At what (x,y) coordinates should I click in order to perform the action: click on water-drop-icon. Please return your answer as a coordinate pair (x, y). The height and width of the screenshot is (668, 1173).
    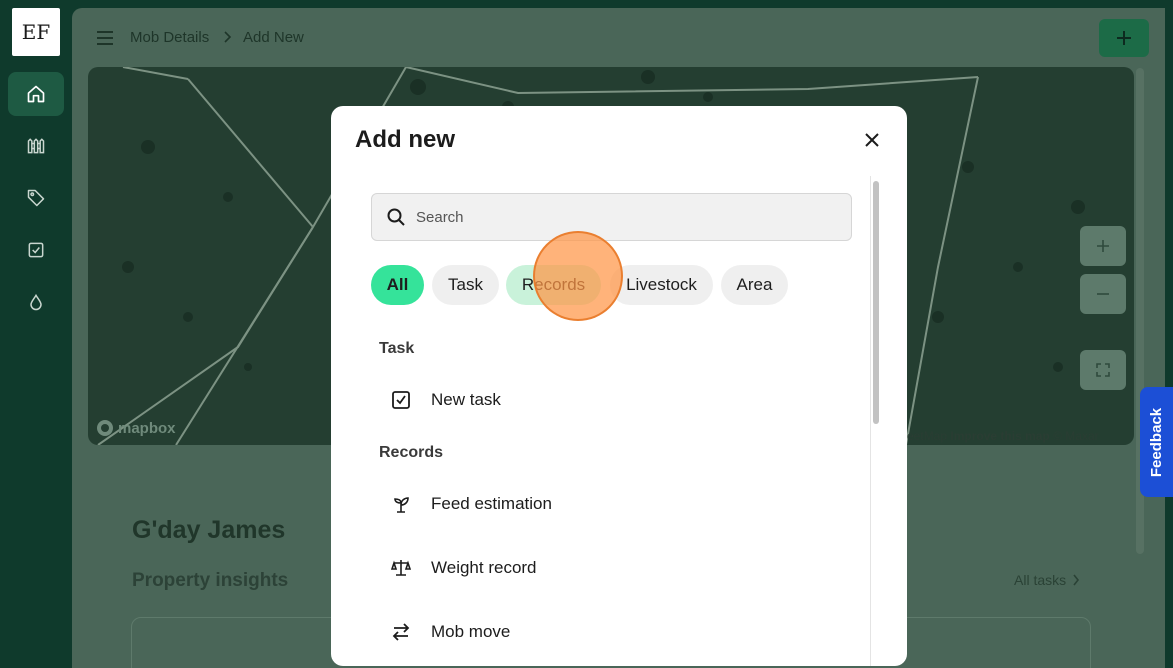
    Looking at the image, I should click on (36, 302).